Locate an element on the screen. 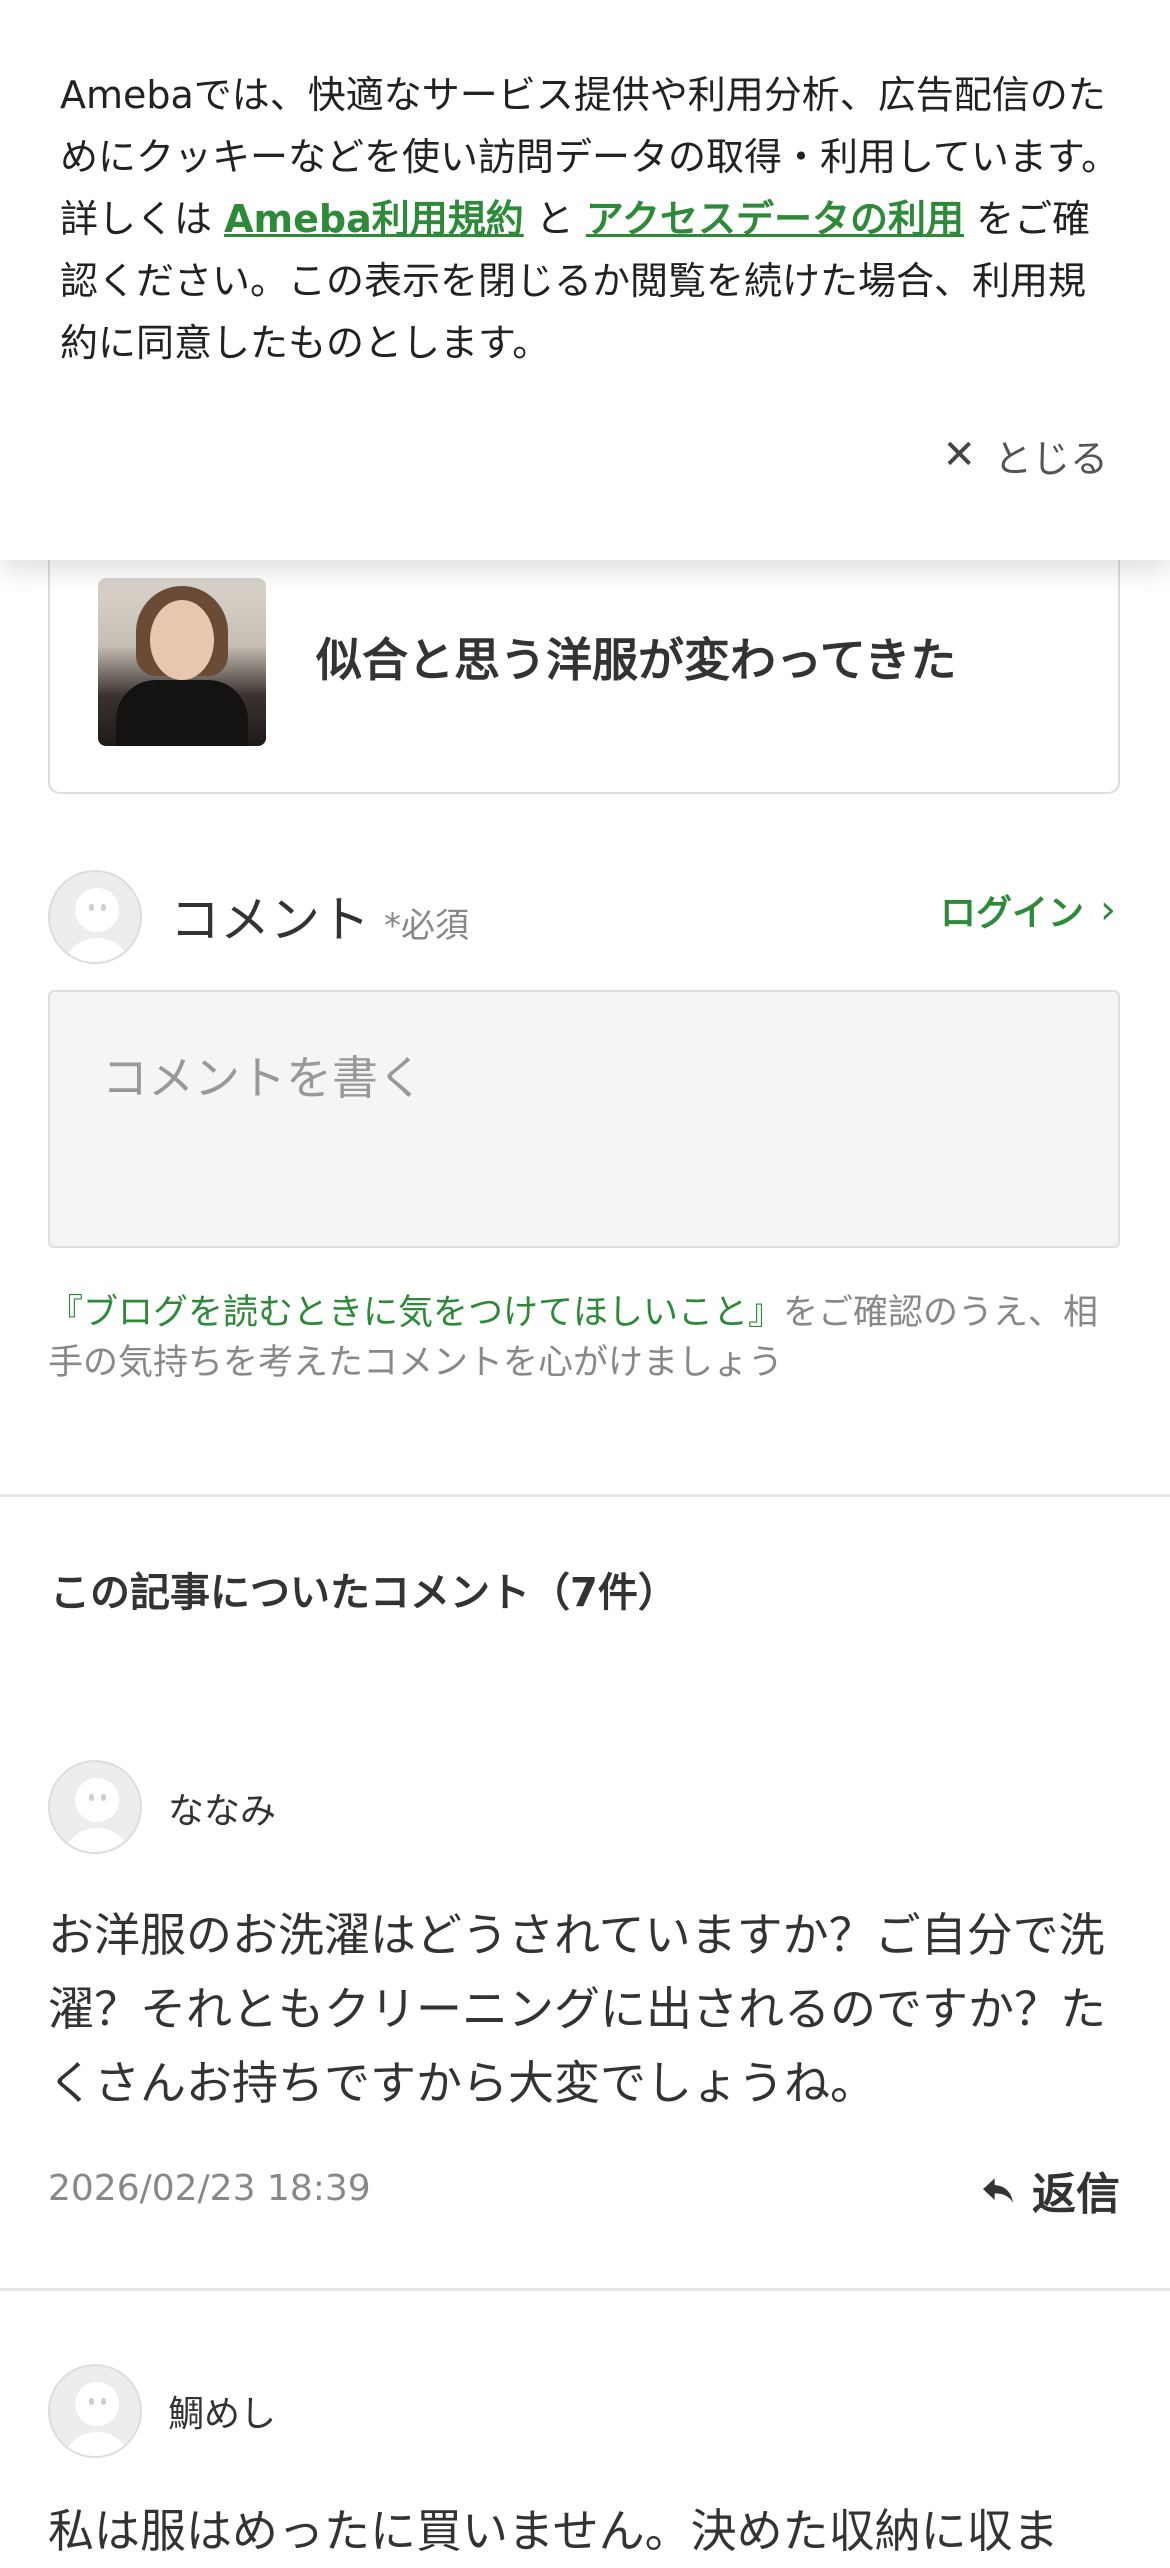 The image size is (1170, 2568). commenter-name: 鯛めし is located at coordinates (222, 2411).